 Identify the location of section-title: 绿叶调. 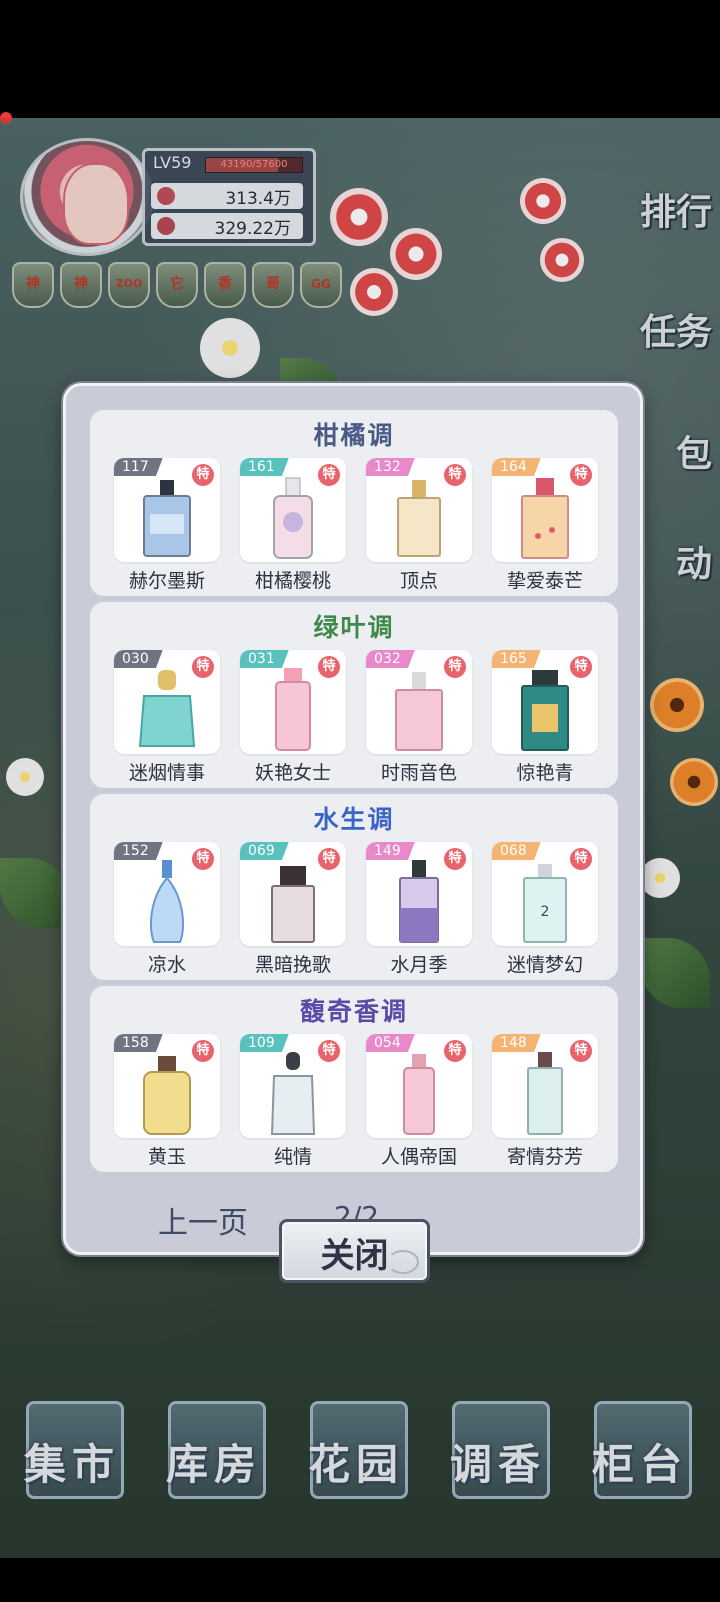
(354, 627).